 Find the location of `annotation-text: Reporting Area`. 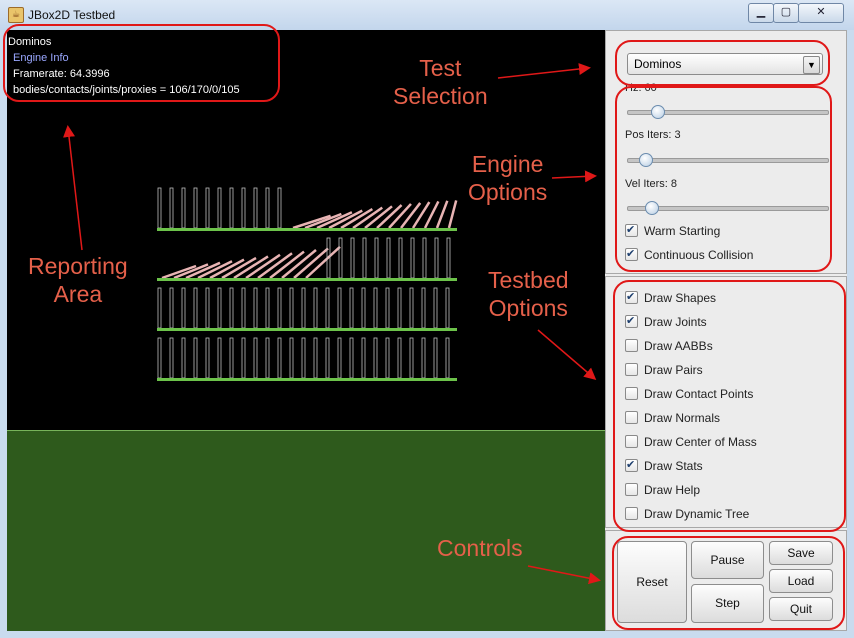

annotation-text: Reporting Area is located at coordinates (78, 280).